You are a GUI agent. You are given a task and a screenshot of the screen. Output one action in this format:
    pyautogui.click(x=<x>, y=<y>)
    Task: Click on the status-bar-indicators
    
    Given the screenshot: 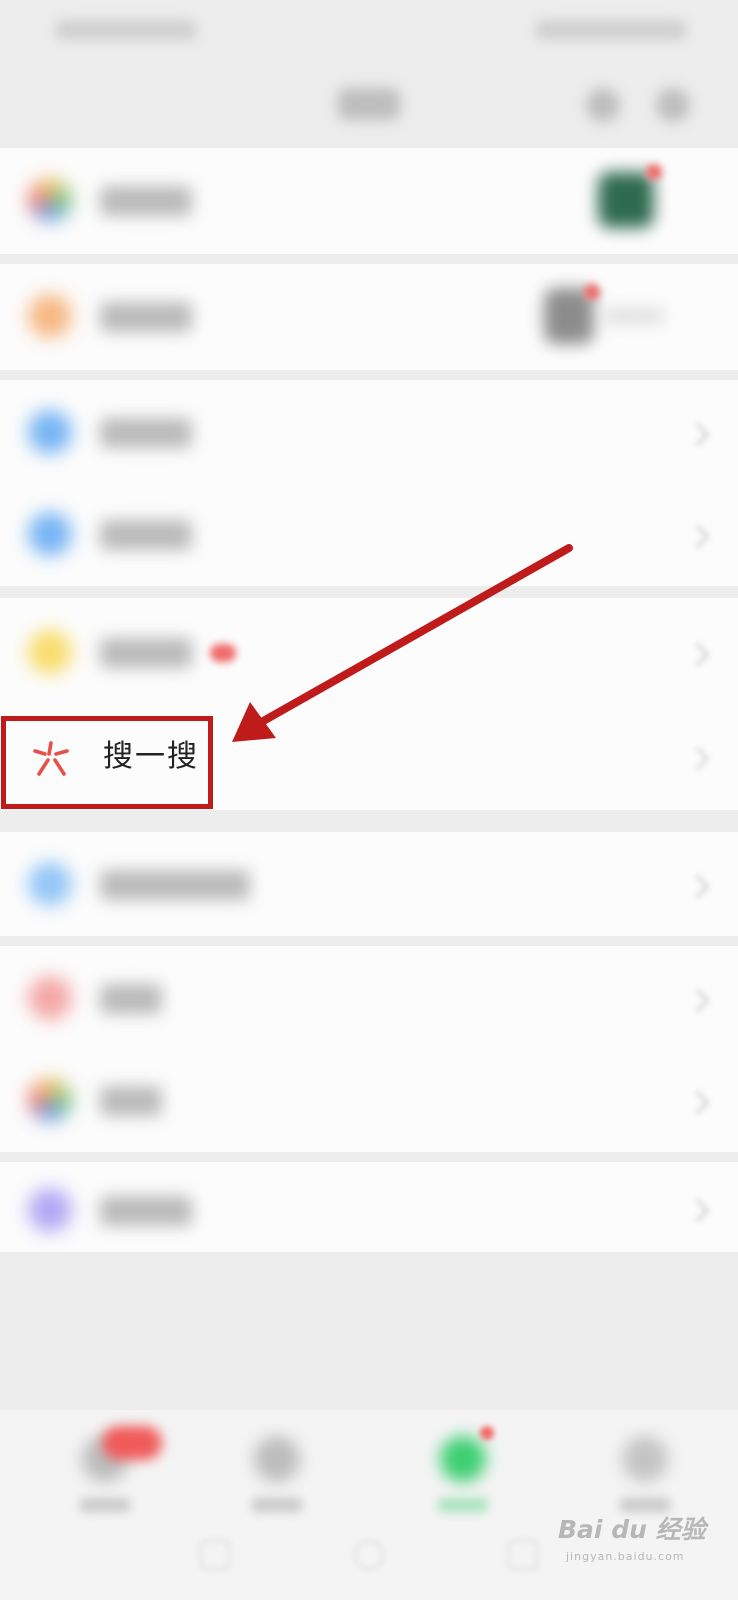 What is the action you would take?
    pyautogui.click(x=611, y=30)
    